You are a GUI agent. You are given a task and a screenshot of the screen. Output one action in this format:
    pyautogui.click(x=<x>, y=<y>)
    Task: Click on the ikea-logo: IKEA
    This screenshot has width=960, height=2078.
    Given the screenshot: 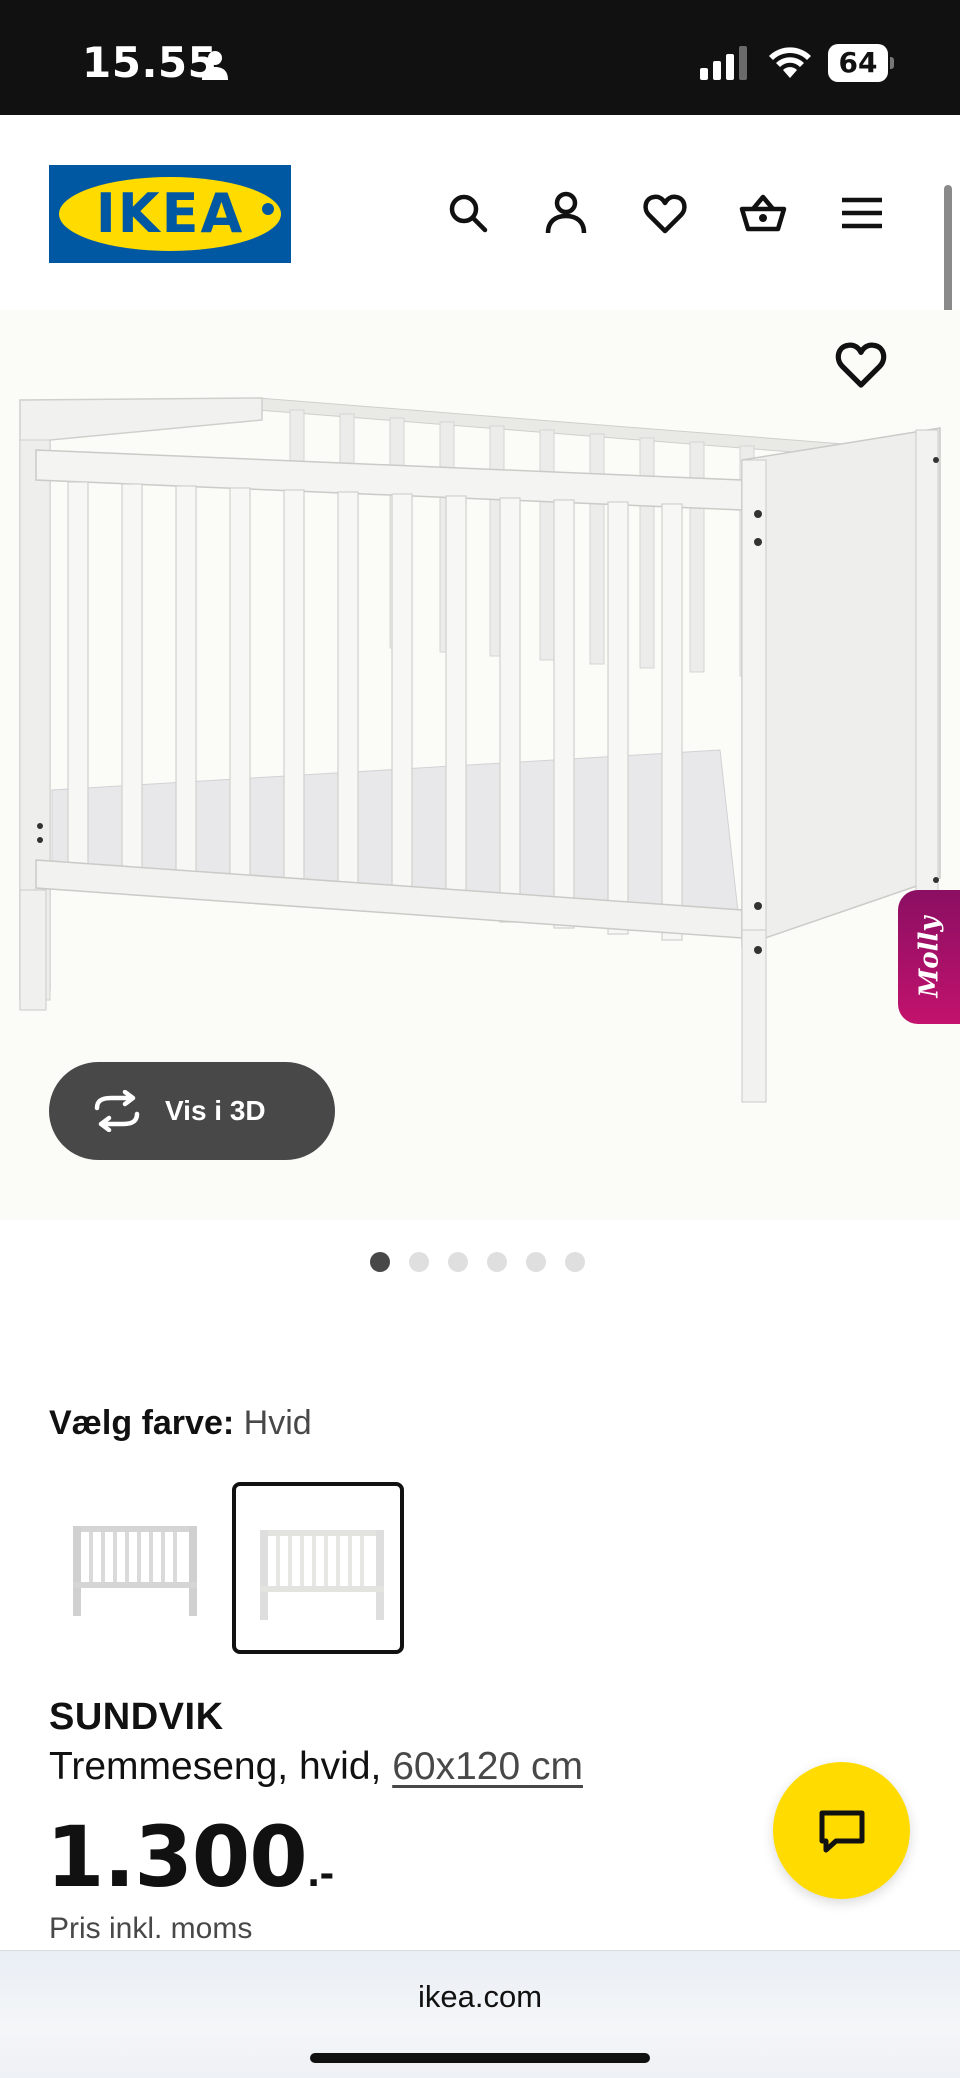 What is the action you would take?
    pyautogui.click(x=170, y=214)
    